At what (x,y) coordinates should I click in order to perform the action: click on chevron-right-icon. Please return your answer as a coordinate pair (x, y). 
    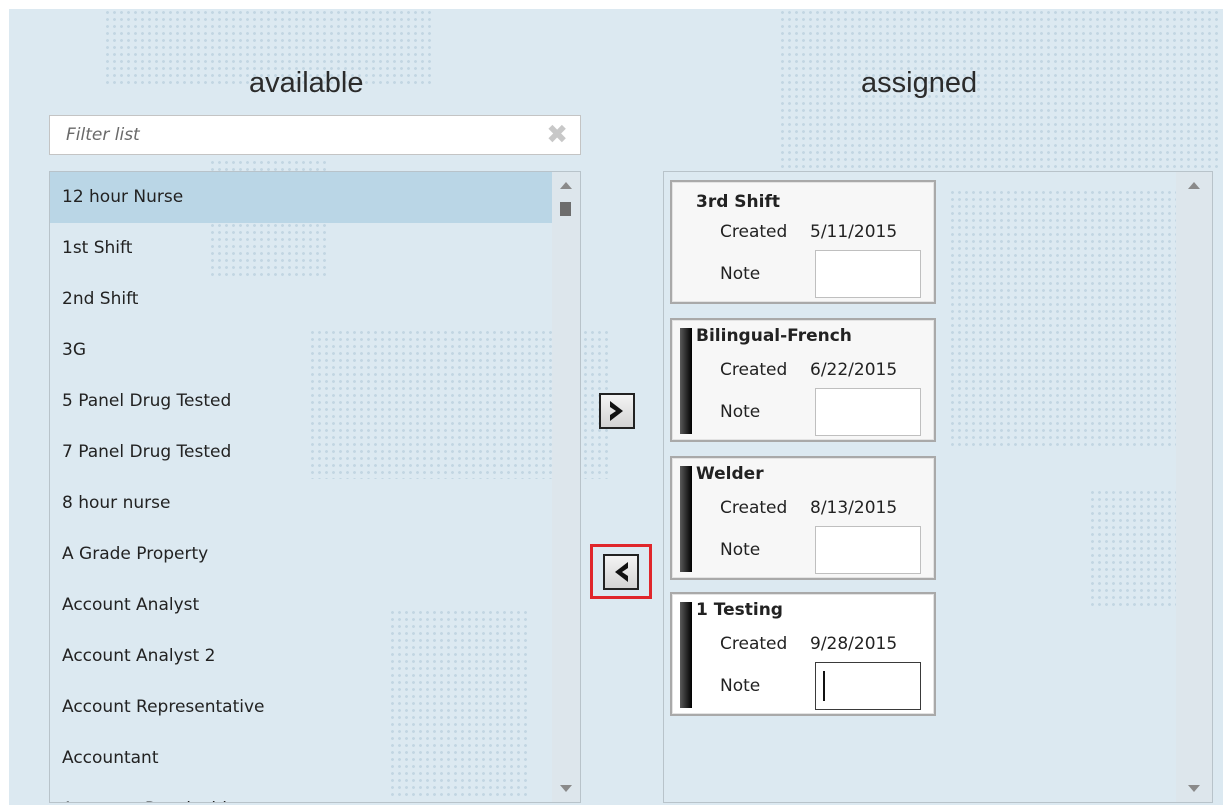
    Looking at the image, I should click on (616, 411).